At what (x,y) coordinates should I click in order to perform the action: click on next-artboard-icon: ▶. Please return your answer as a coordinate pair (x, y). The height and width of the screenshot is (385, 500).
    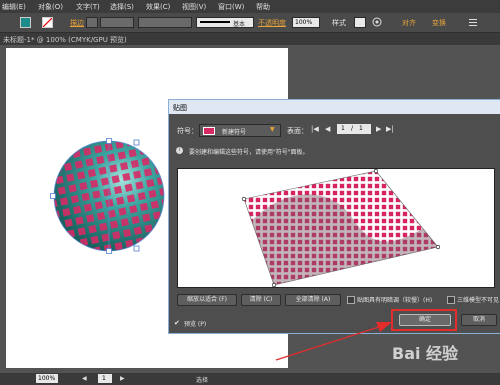
    Looking at the image, I should click on (122, 378).